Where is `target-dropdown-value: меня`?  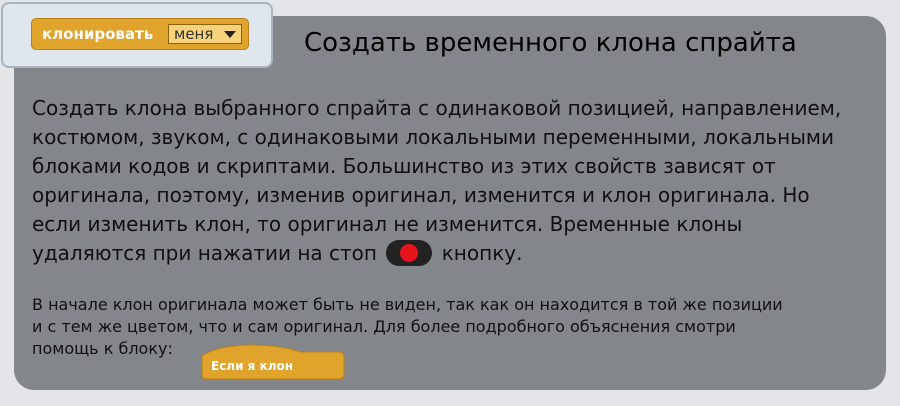 target-dropdown-value: меня is located at coordinates (194, 34).